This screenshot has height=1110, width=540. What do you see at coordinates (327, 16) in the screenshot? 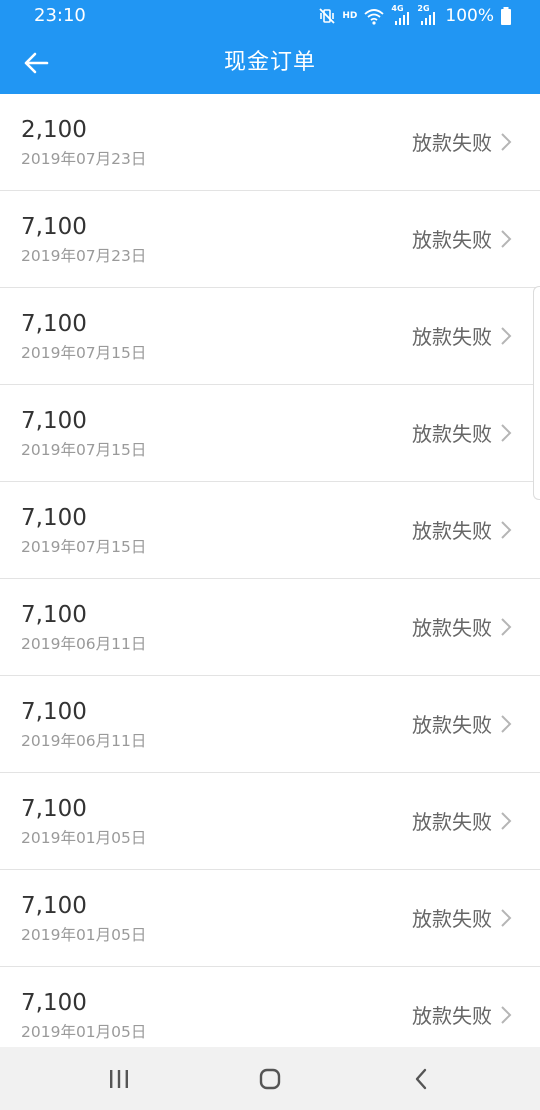
I see `mute-vibrate-icon` at bounding box center [327, 16].